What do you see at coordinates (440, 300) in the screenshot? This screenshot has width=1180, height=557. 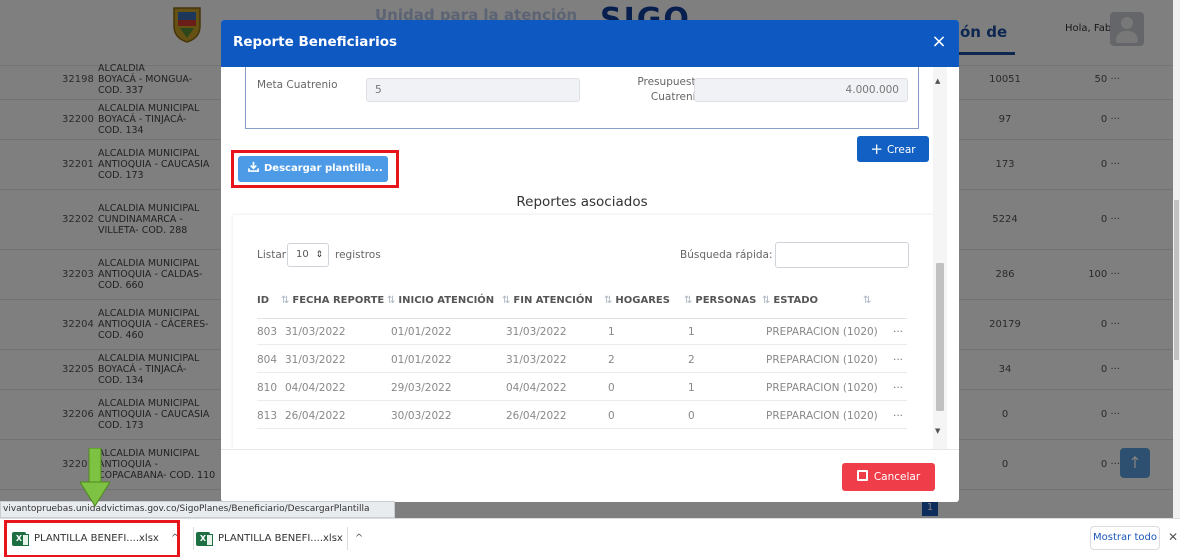 I see `col-inicio-header: ⇅ INICIO ATENCIÓN` at bounding box center [440, 300].